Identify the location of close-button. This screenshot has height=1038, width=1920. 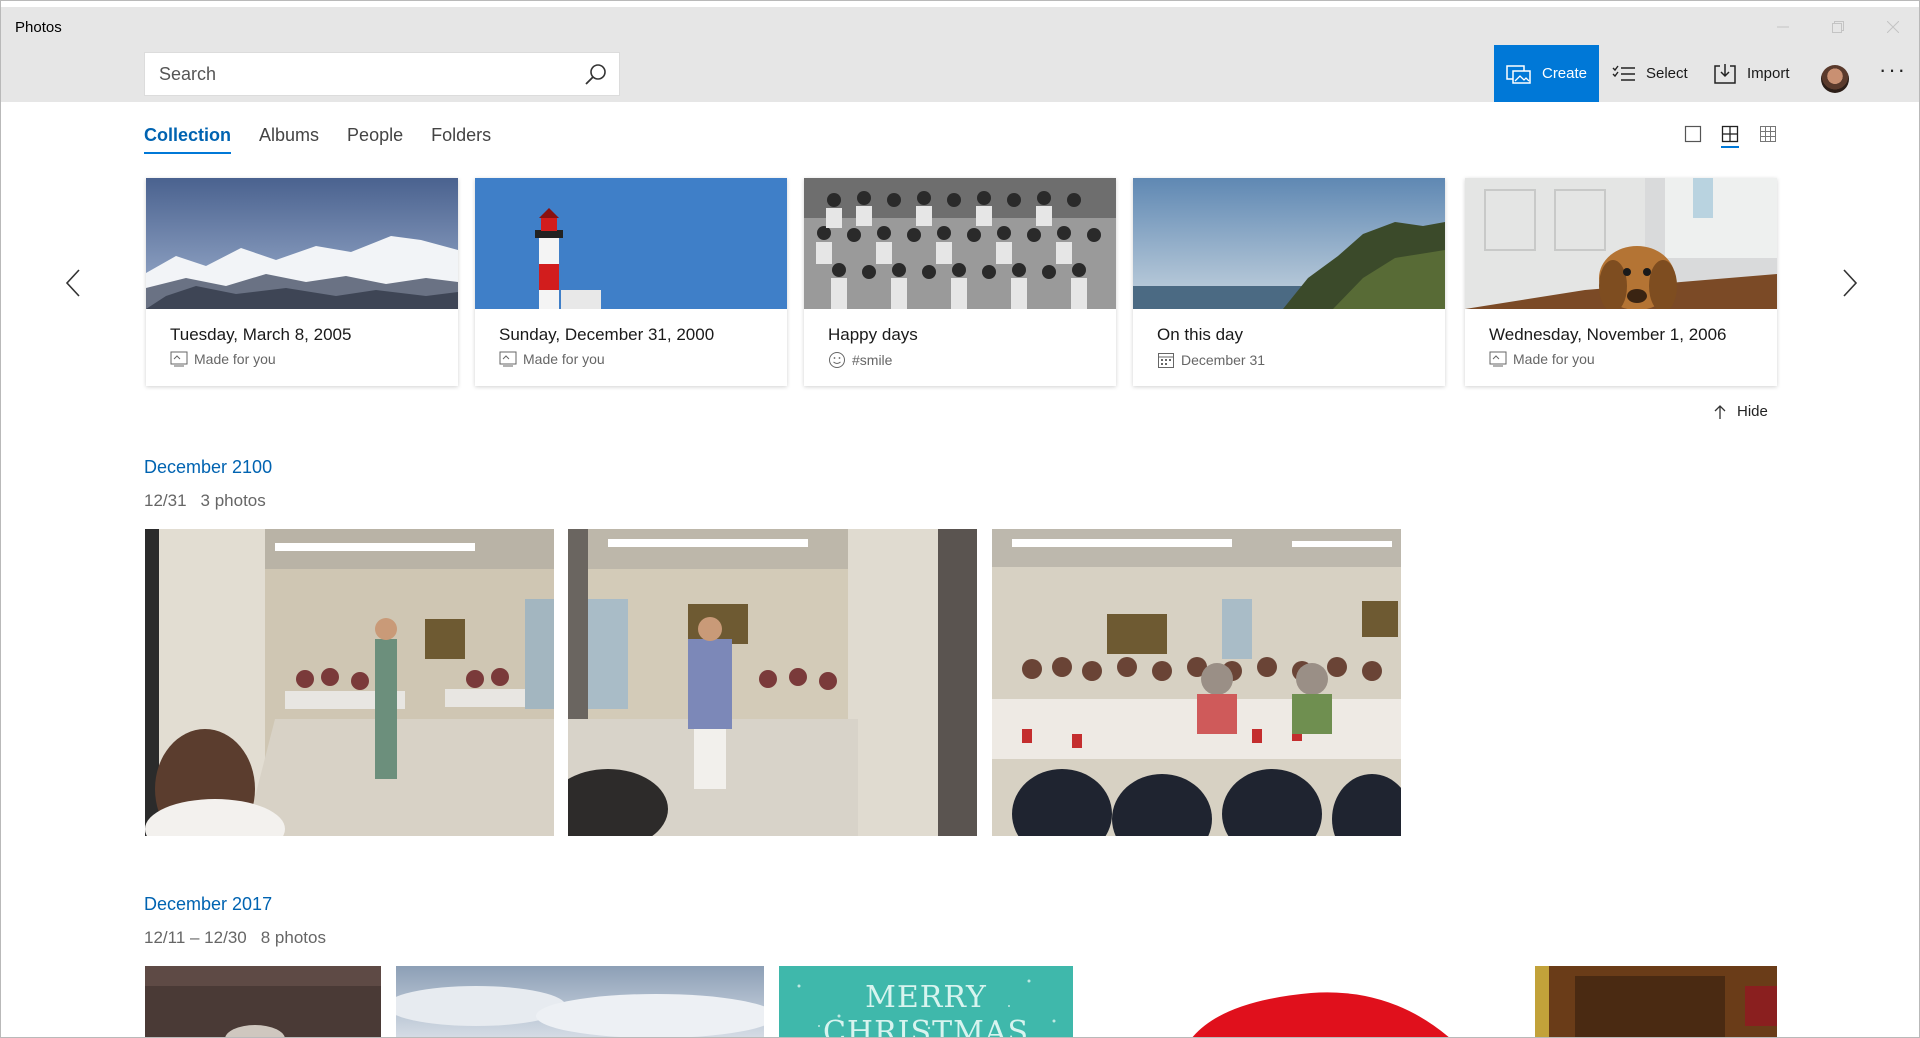
(1893, 27).